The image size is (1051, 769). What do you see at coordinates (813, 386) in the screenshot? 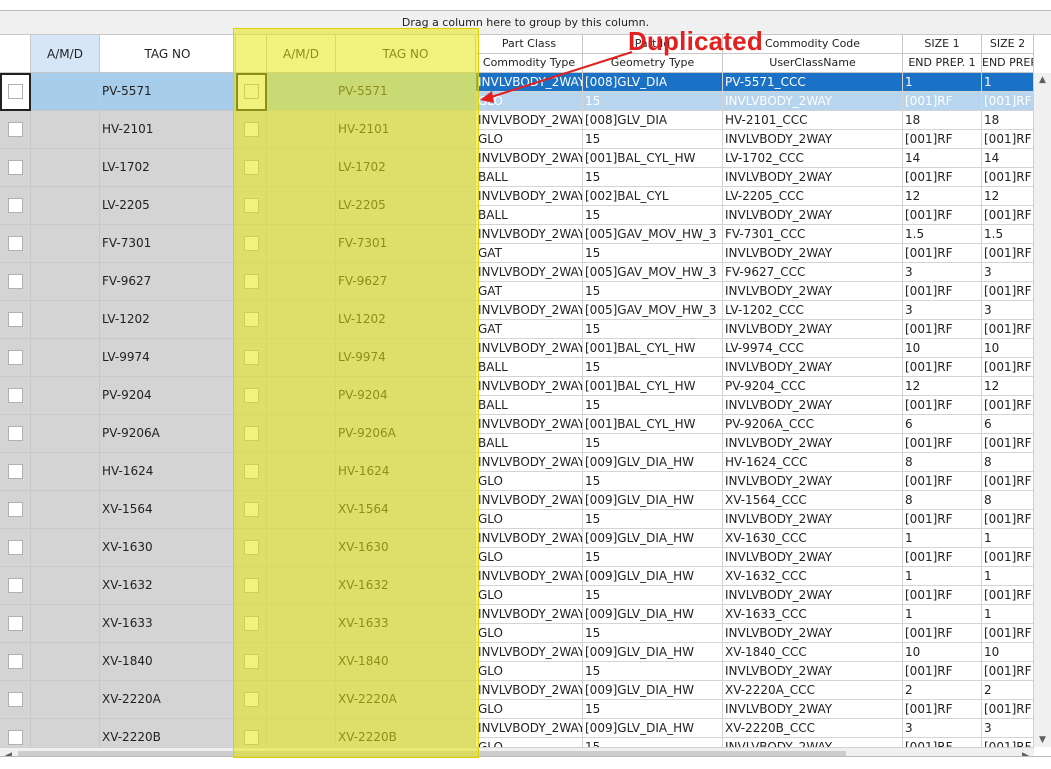
I see `cell-commodity_code: PV-9204_CCC` at bounding box center [813, 386].